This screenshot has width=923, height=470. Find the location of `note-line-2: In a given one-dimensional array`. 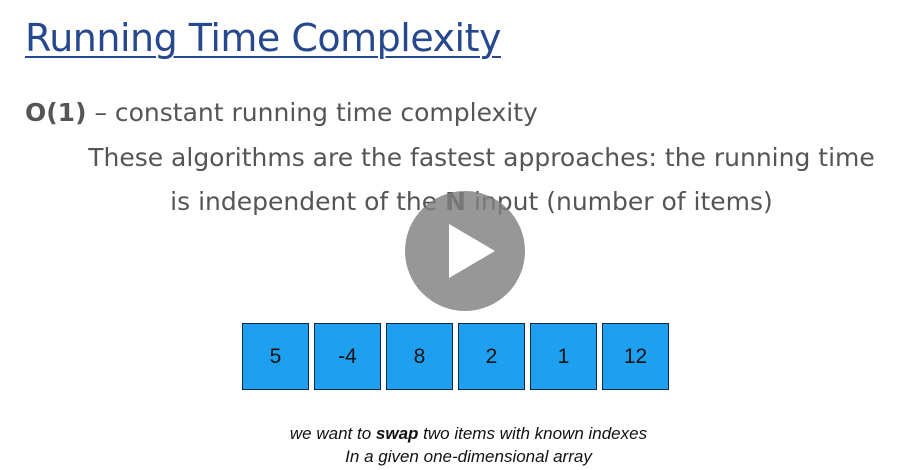

note-line-2: In a given one-dimensional array is located at coordinates (468, 456).